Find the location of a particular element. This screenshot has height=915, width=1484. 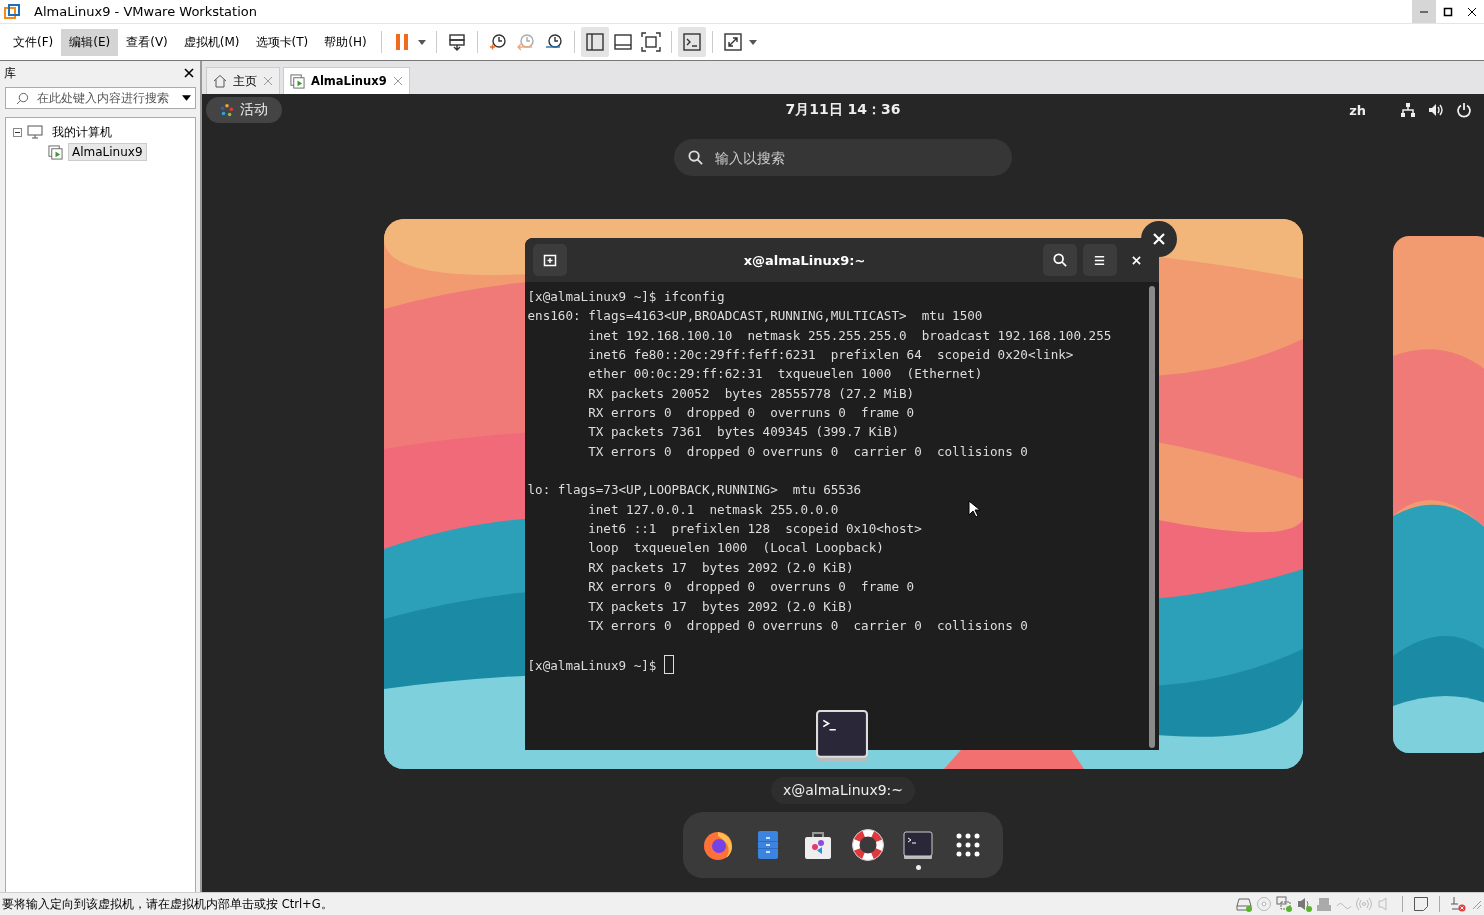

minimize-button is located at coordinates (1424, 11).